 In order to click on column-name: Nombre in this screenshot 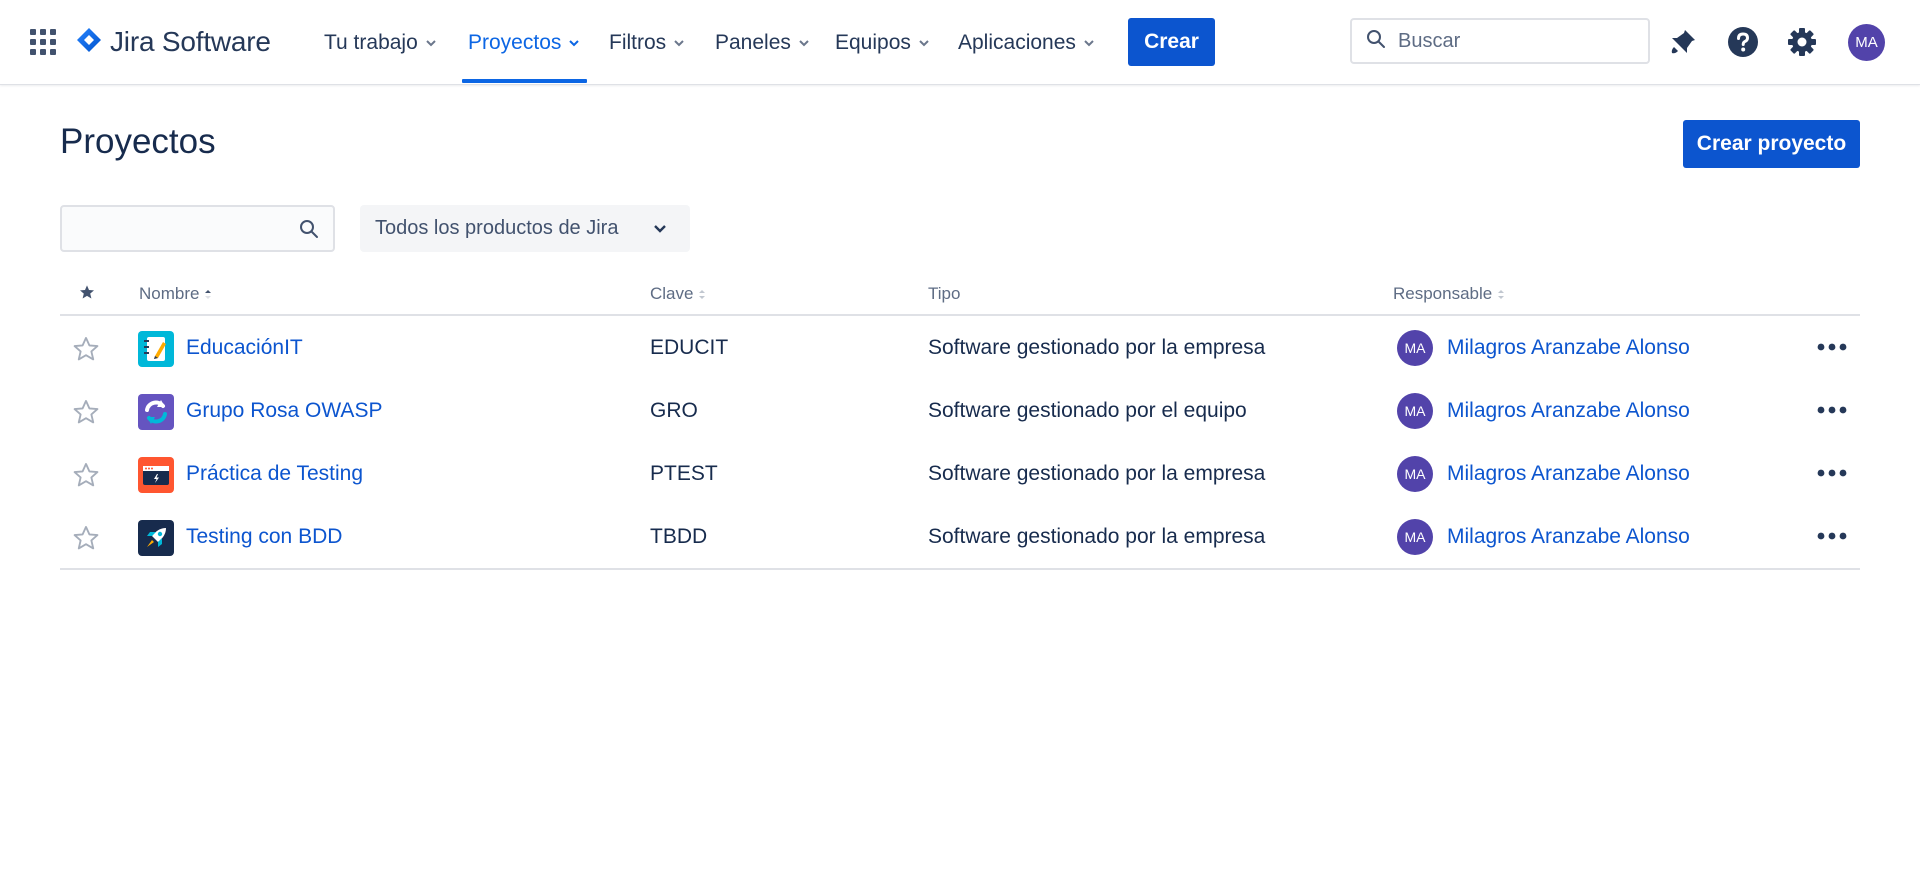, I will do `click(176, 294)`.